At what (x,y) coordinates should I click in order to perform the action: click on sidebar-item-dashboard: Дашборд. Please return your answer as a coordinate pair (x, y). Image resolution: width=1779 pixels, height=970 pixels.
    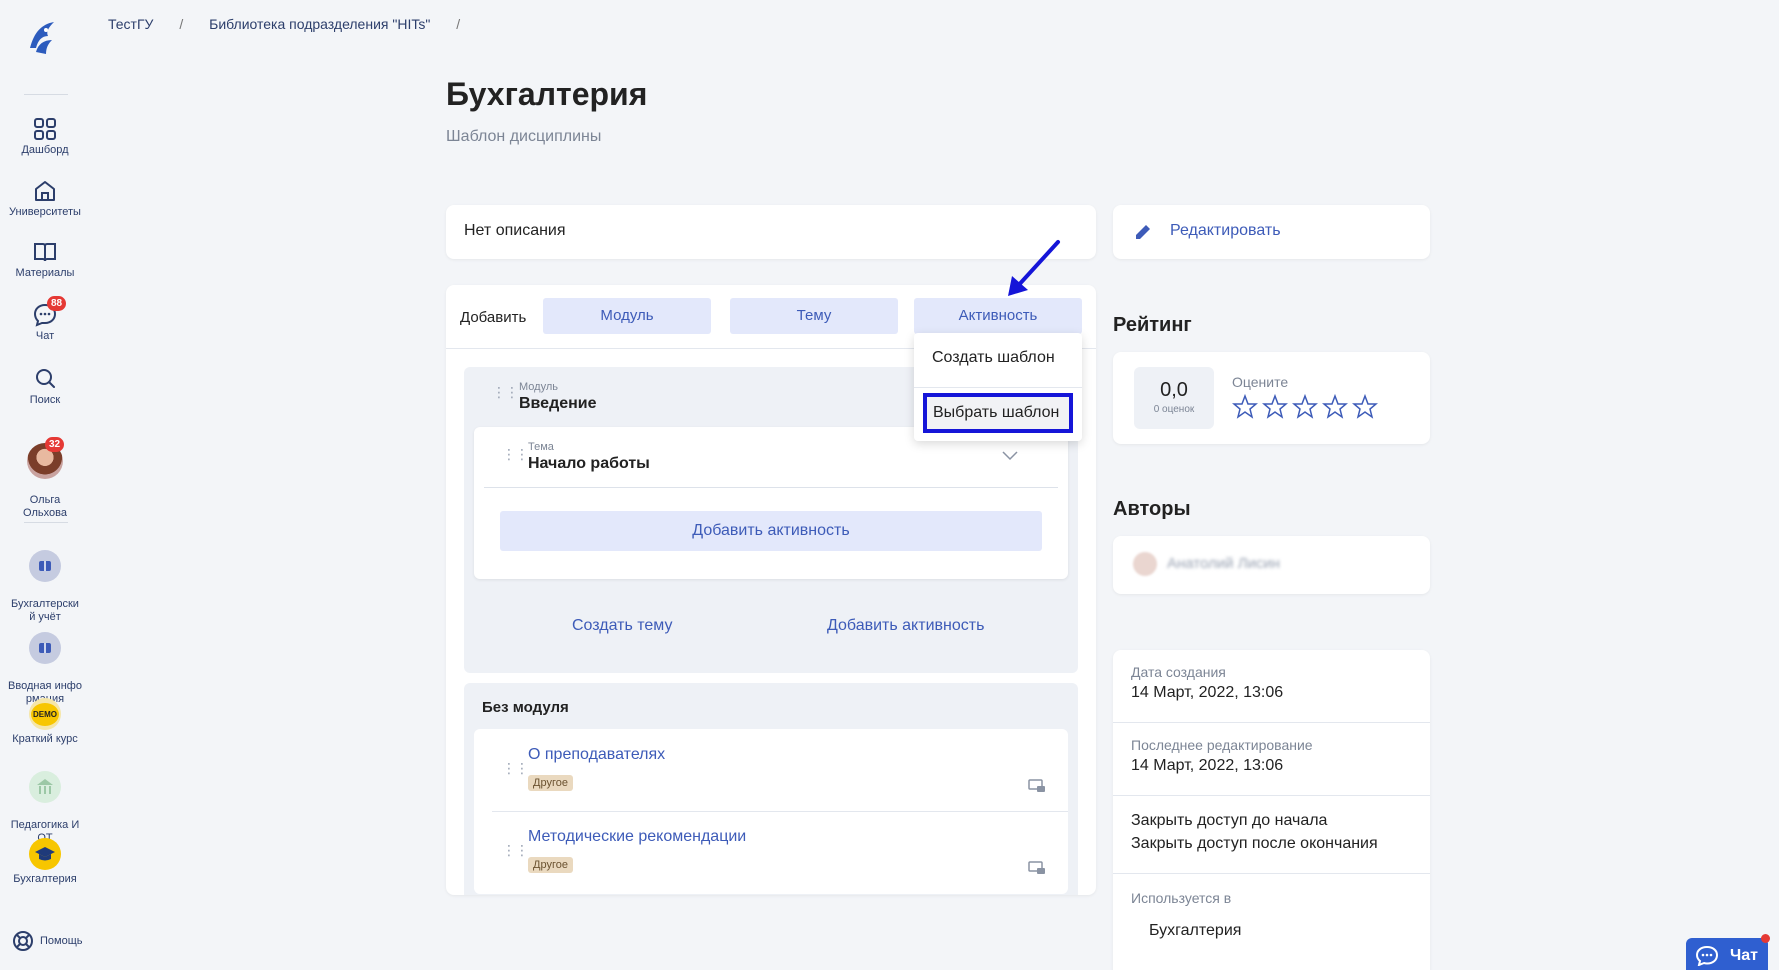
    Looking at the image, I should click on (45, 136).